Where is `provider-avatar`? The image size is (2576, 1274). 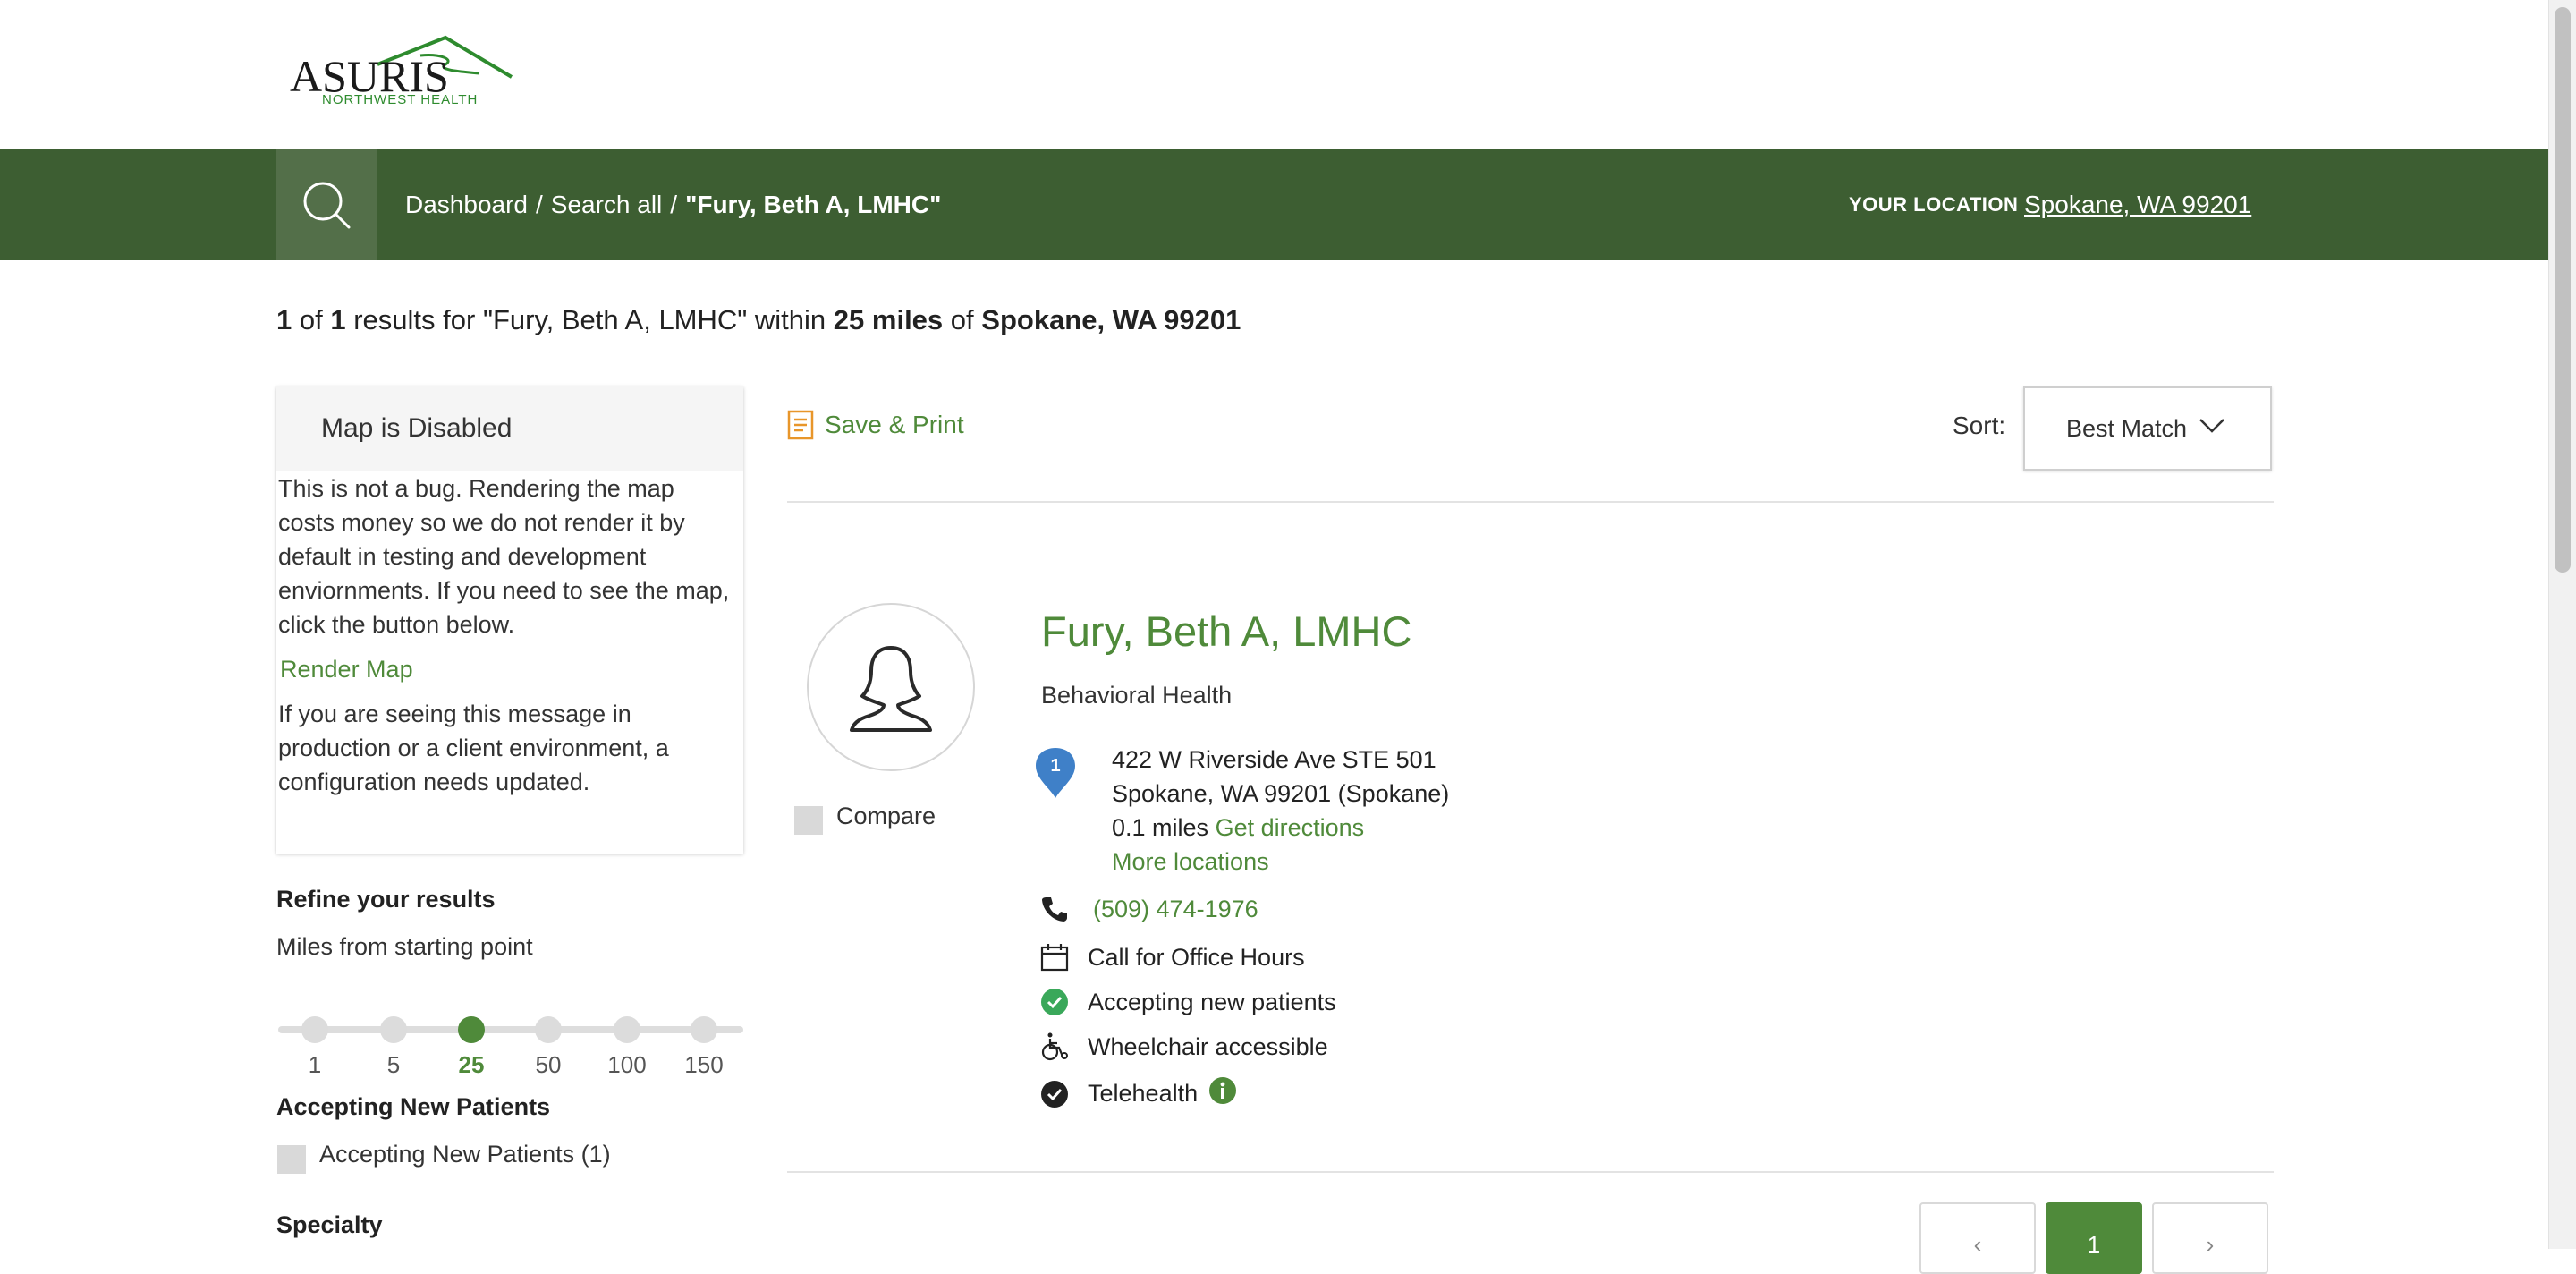
provider-avatar is located at coordinates (891, 687).